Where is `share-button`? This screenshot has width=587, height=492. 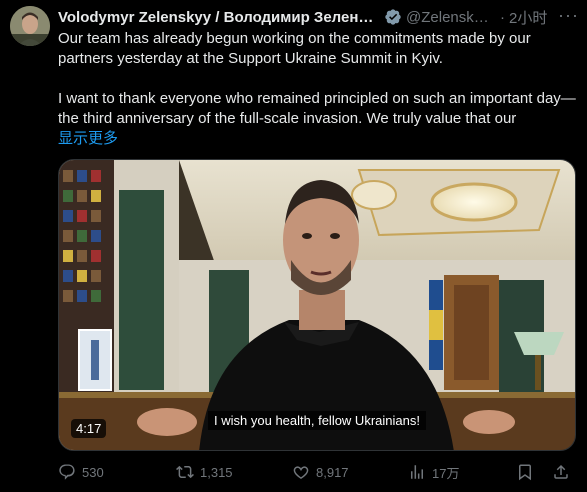
share-button is located at coordinates (564, 472).